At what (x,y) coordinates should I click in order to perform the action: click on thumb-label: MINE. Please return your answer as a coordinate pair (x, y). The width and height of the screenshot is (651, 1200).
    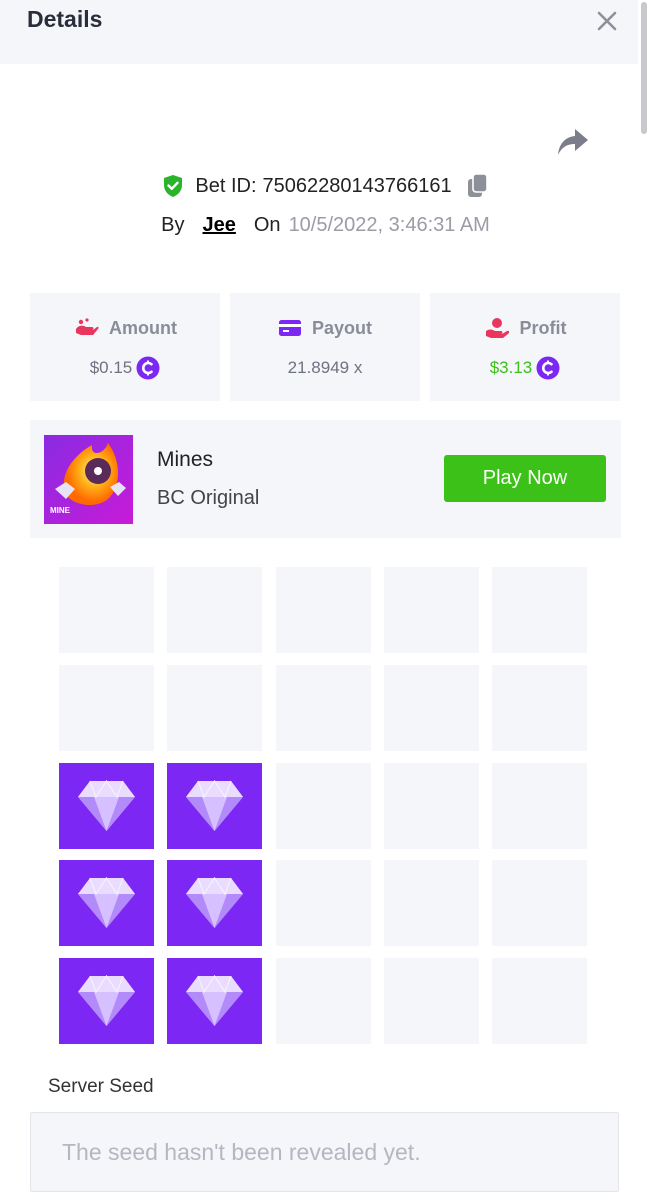
    Looking at the image, I should click on (60, 510).